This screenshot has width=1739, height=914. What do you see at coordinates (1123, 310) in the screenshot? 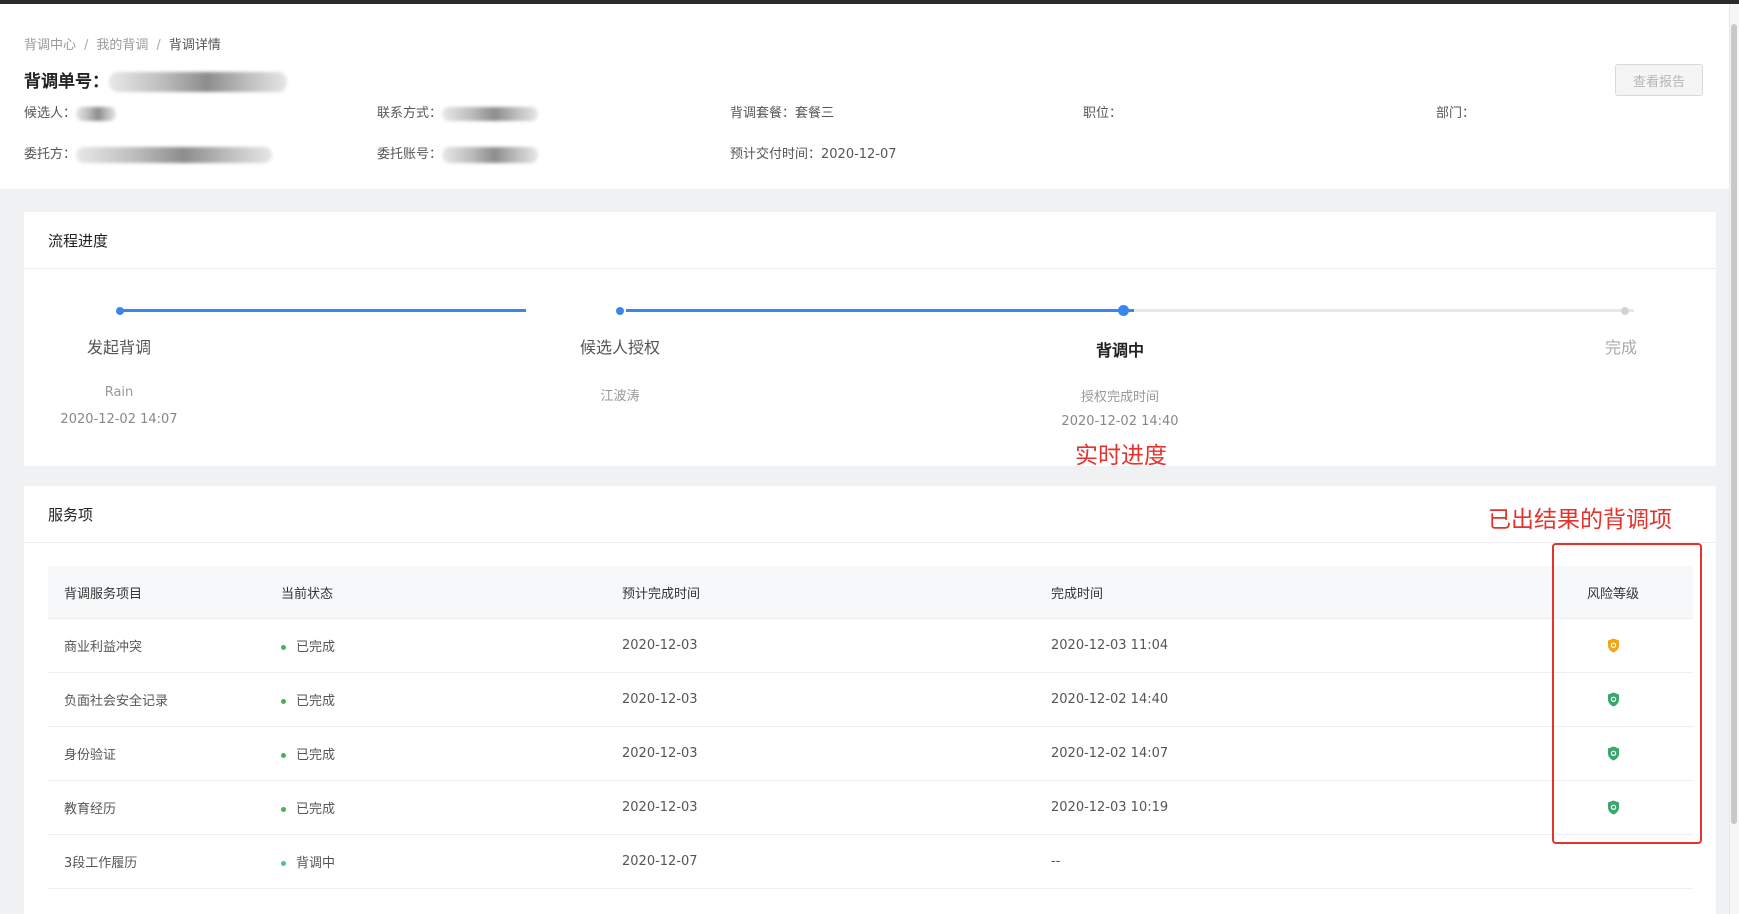
I see `step-dot-active` at bounding box center [1123, 310].